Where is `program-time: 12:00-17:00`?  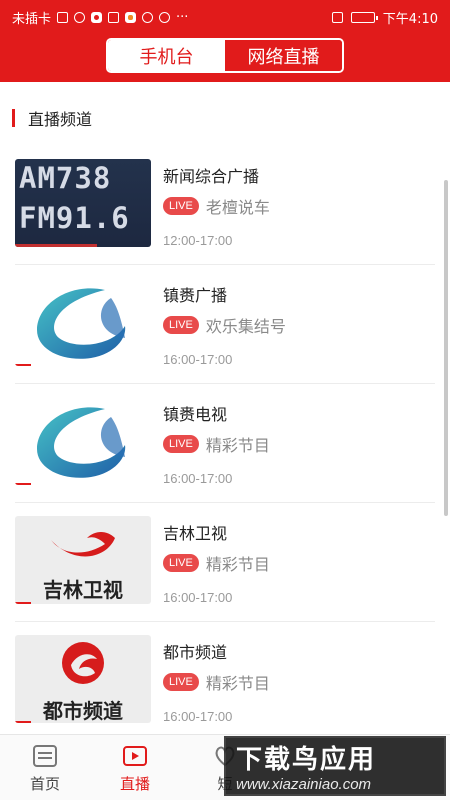 program-time: 12:00-17:00 is located at coordinates (198, 240).